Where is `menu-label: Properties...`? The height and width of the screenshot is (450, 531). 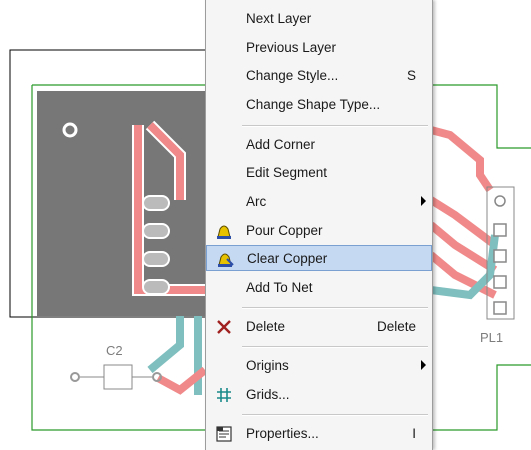
menu-label: Properties... is located at coordinates (282, 433).